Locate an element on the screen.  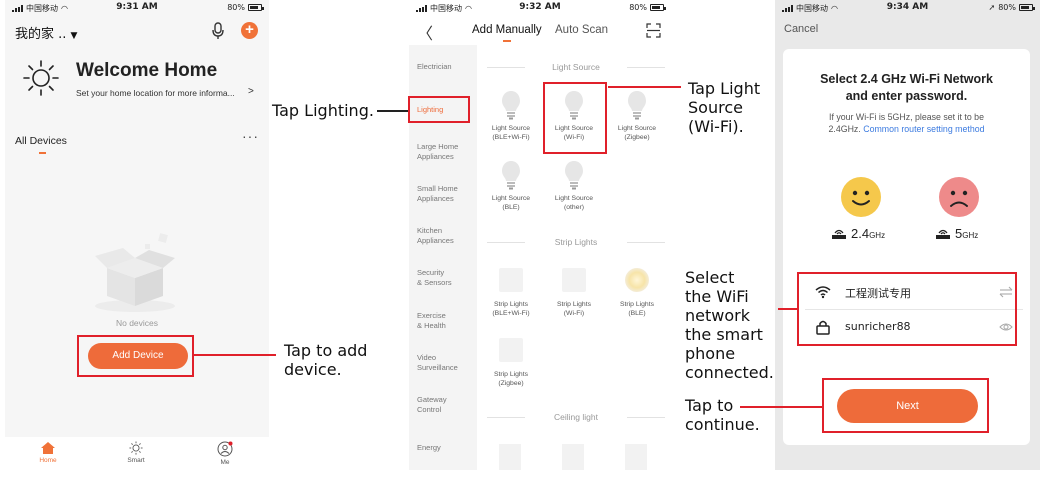
device-strip-lights-ble-wifi: Strip Lights (BLE+Wi-Fi) is located at coordinates (511, 293).